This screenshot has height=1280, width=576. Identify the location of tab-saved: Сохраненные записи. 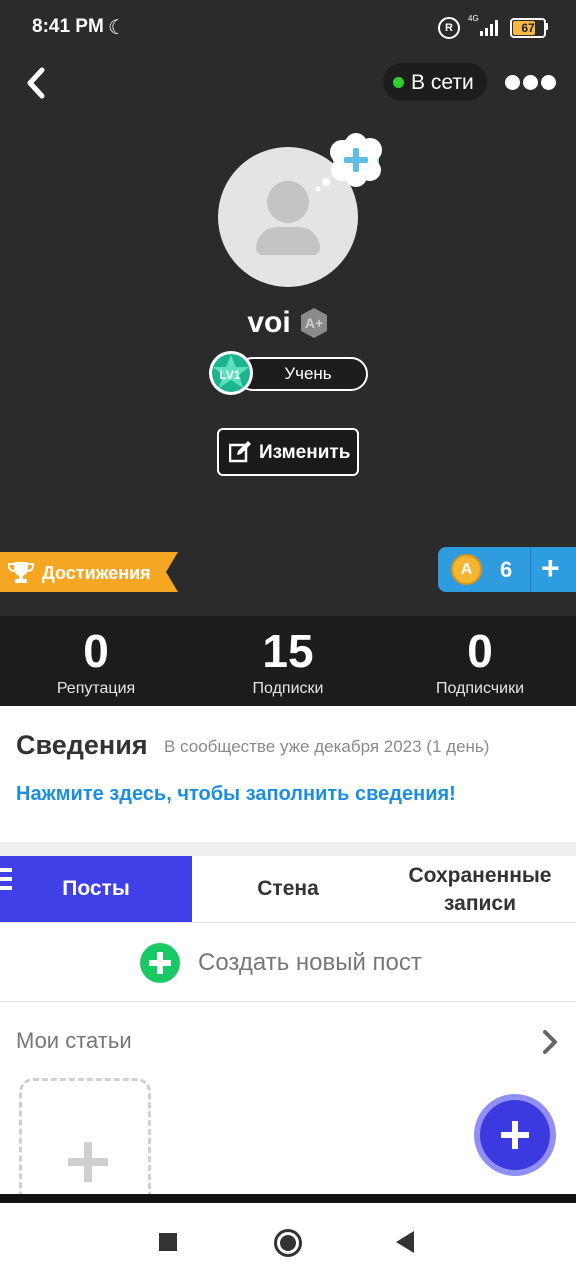
(480, 889).